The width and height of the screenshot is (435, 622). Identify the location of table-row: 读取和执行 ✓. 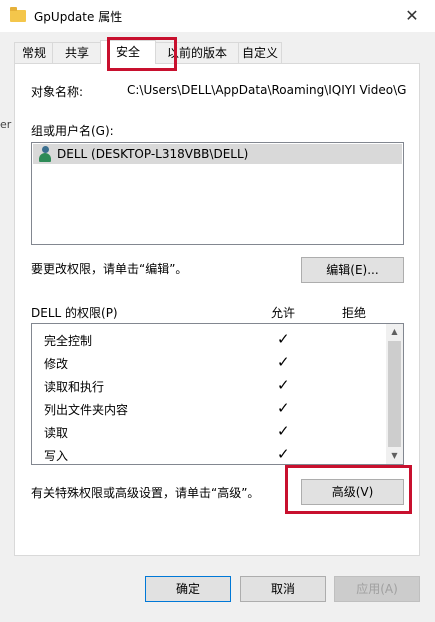
(208, 385).